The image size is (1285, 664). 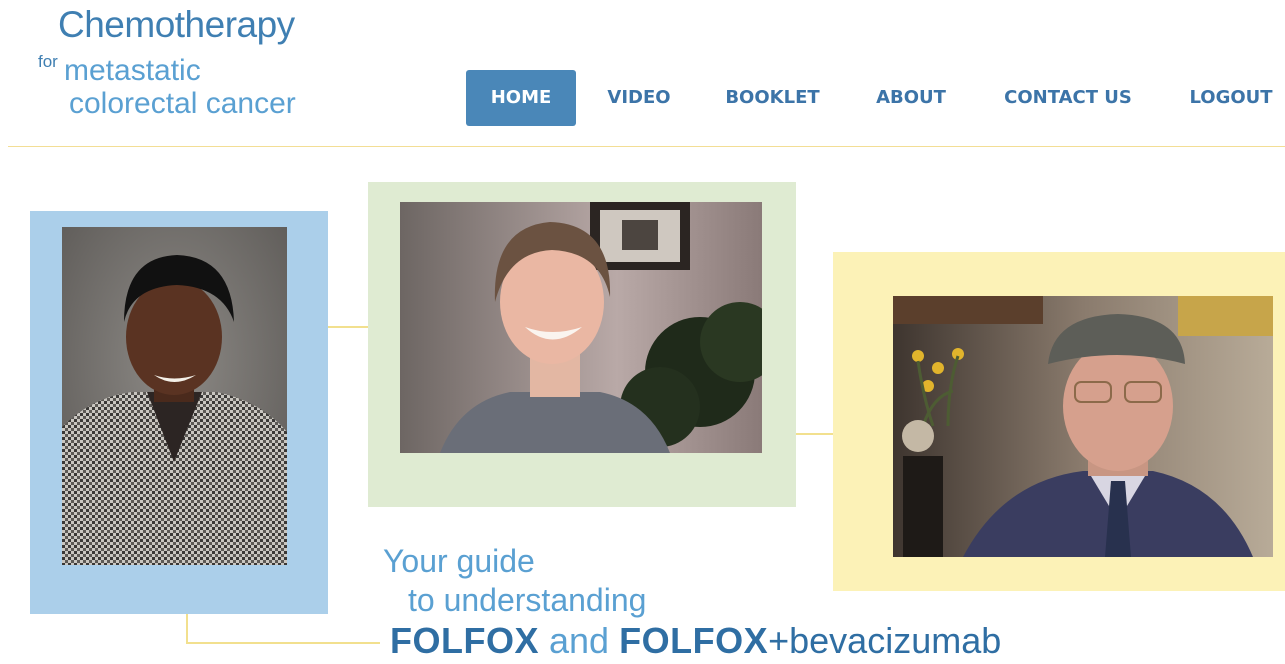 What do you see at coordinates (639, 98) in the screenshot?
I see `nav-video: VIDEO` at bounding box center [639, 98].